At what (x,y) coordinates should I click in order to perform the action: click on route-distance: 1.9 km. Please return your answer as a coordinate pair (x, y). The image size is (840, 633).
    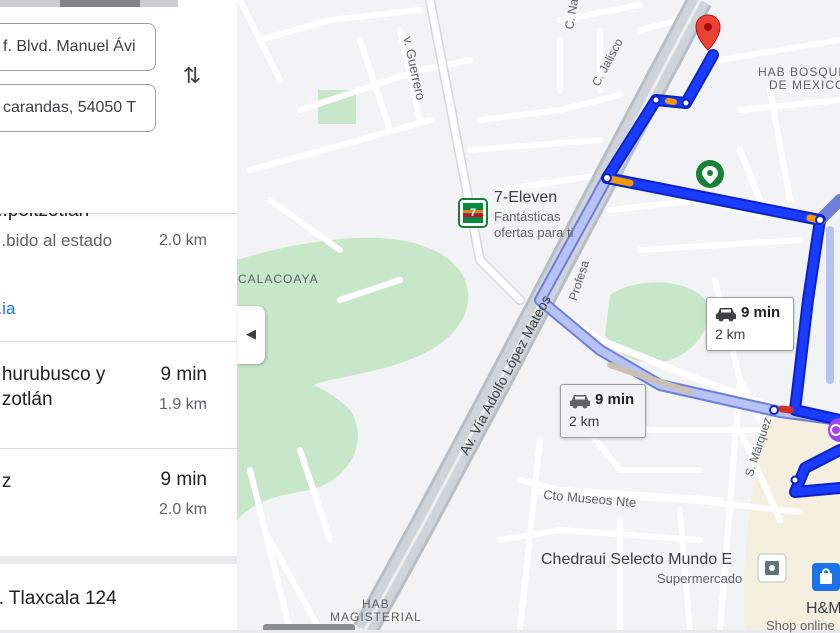
    Looking at the image, I should click on (182, 404).